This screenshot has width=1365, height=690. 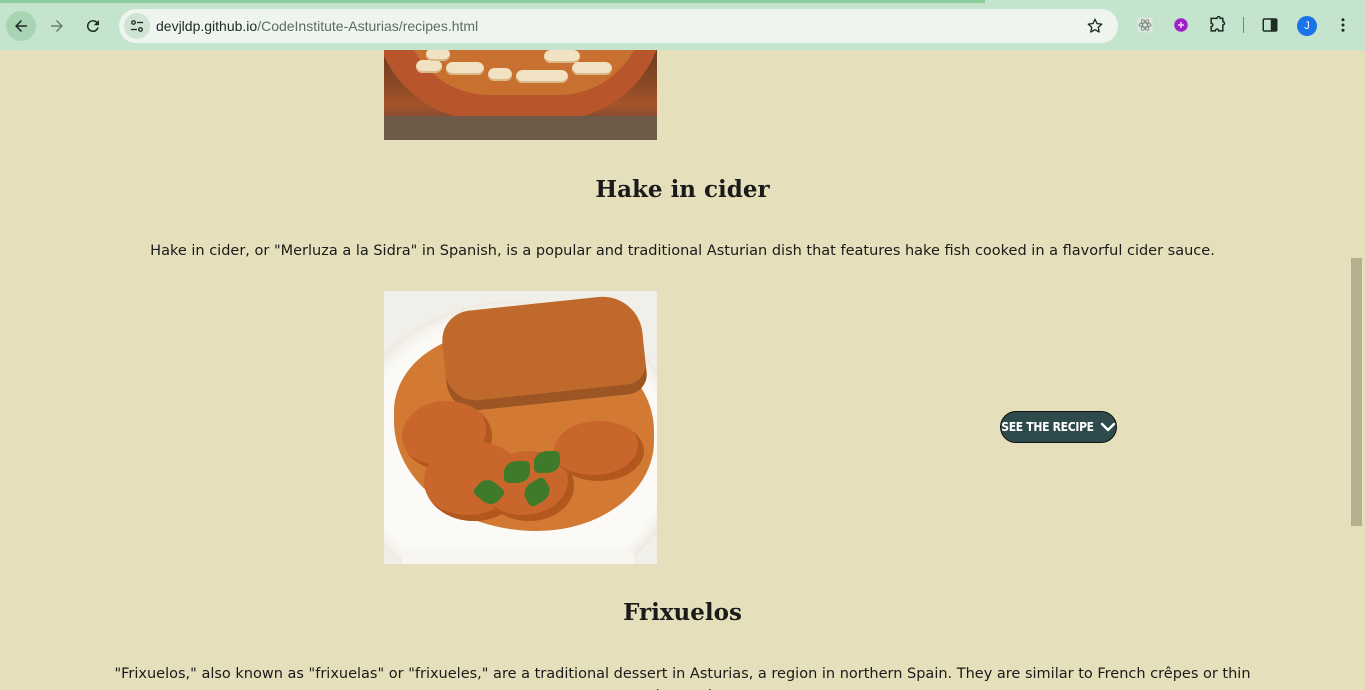 What do you see at coordinates (1047, 427) in the screenshot?
I see `see-recipe-label: SEE THE RECIPE` at bounding box center [1047, 427].